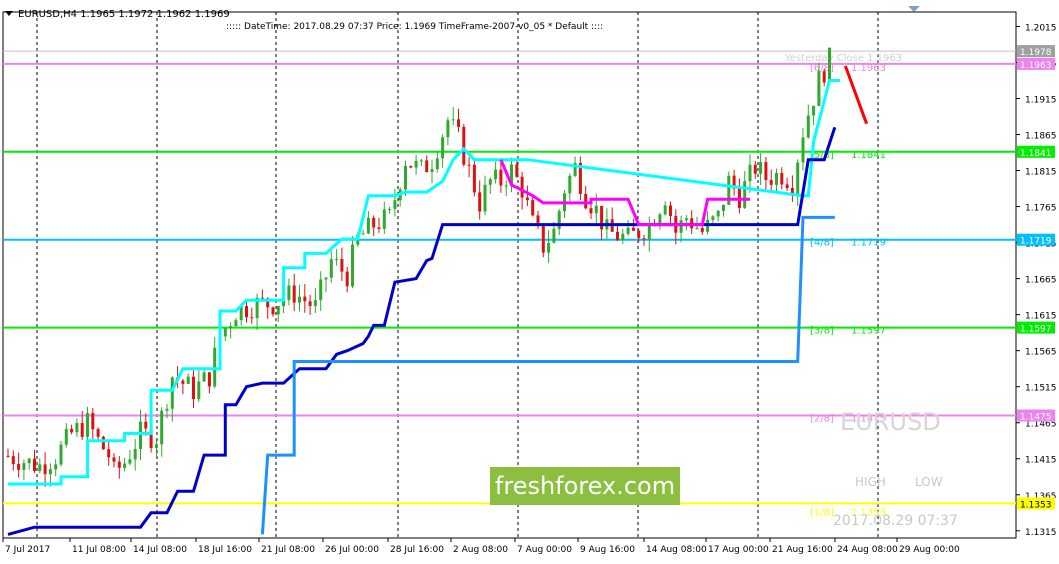 This screenshot has height=564, width=1059. What do you see at coordinates (1041, 209) in the screenshot?
I see `y-tick-label: 1.1765` at bounding box center [1041, 209].